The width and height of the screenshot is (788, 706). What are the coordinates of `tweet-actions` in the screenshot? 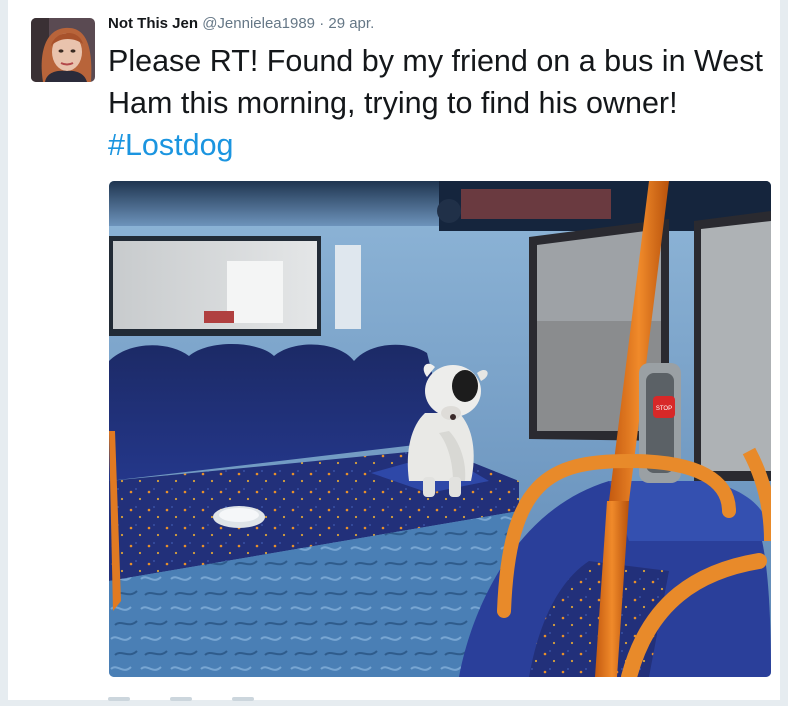 It's located at (258, 694).